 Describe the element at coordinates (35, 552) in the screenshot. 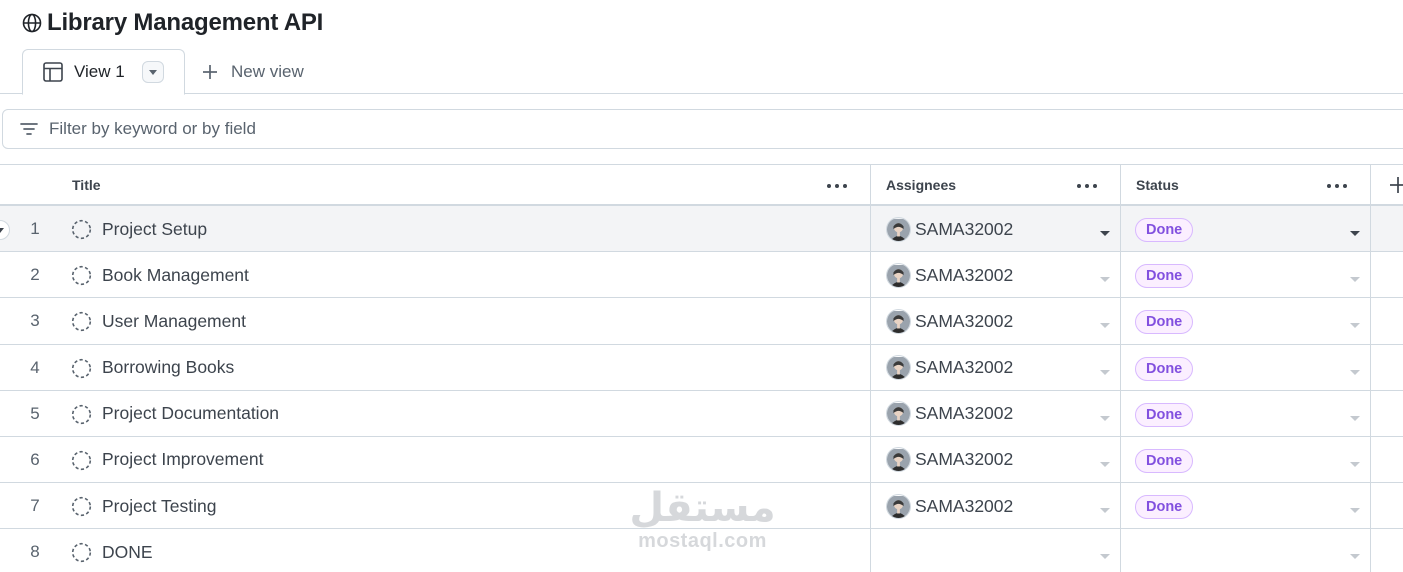

I see `row-number: 8` at that location.